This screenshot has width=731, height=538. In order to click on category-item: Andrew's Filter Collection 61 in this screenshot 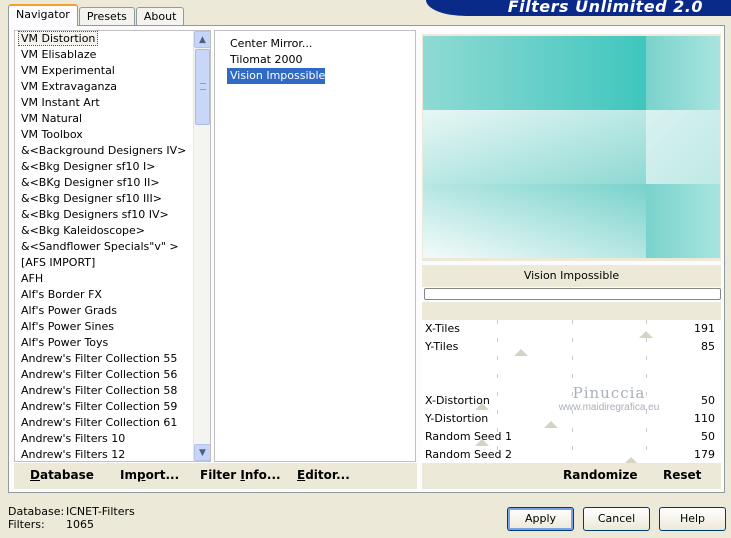, I will do `click(105, 423)`.